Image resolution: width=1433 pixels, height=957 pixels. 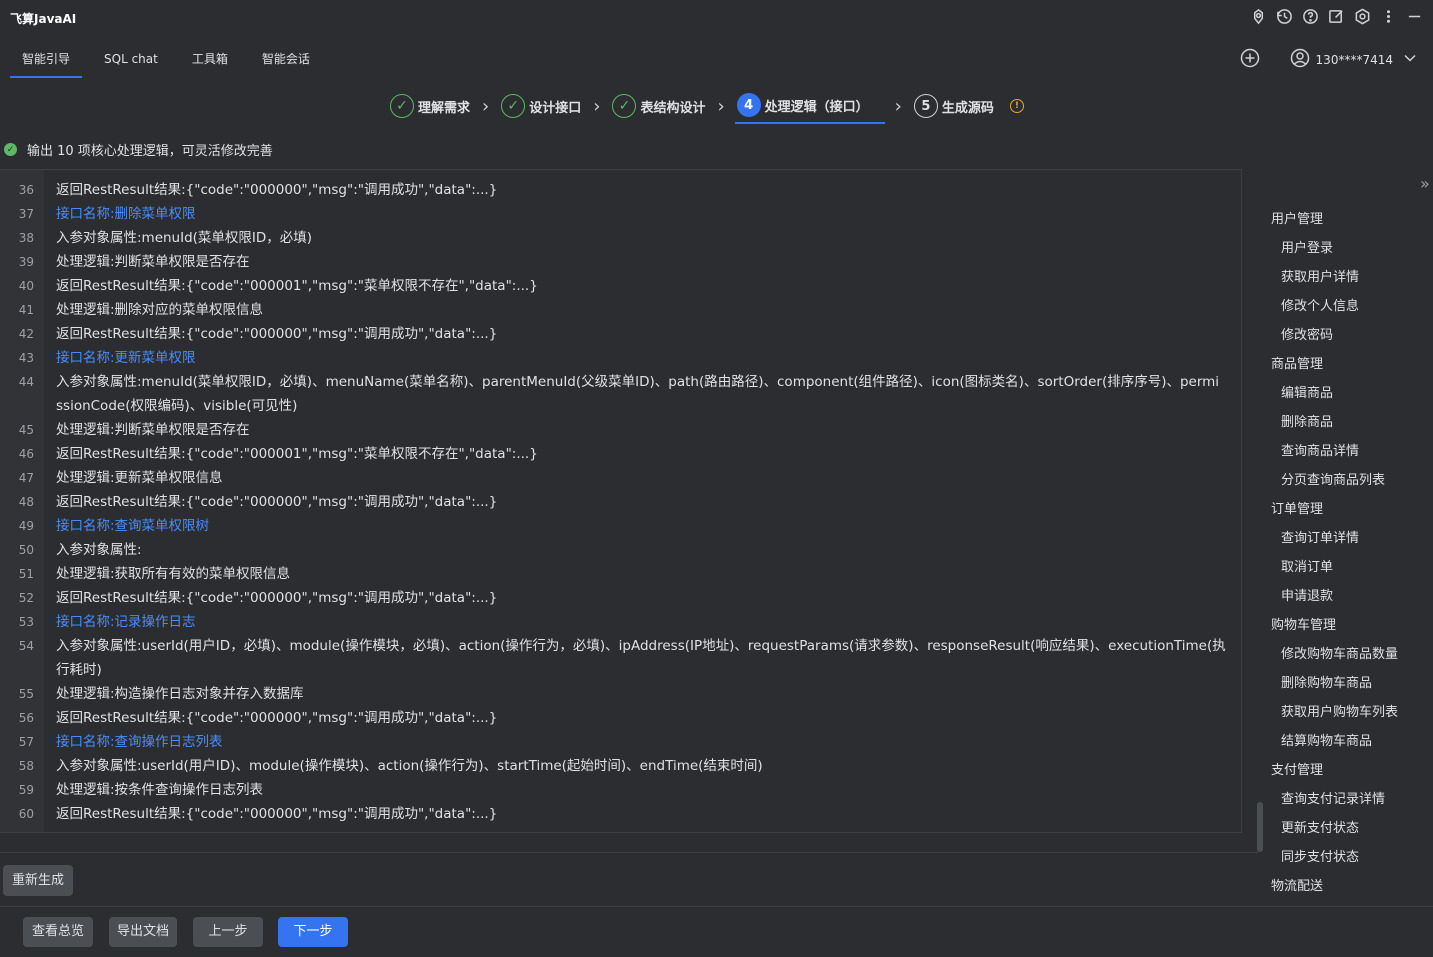 I want to click on nav-item: 取消订单, so click(x=1347, y=567).